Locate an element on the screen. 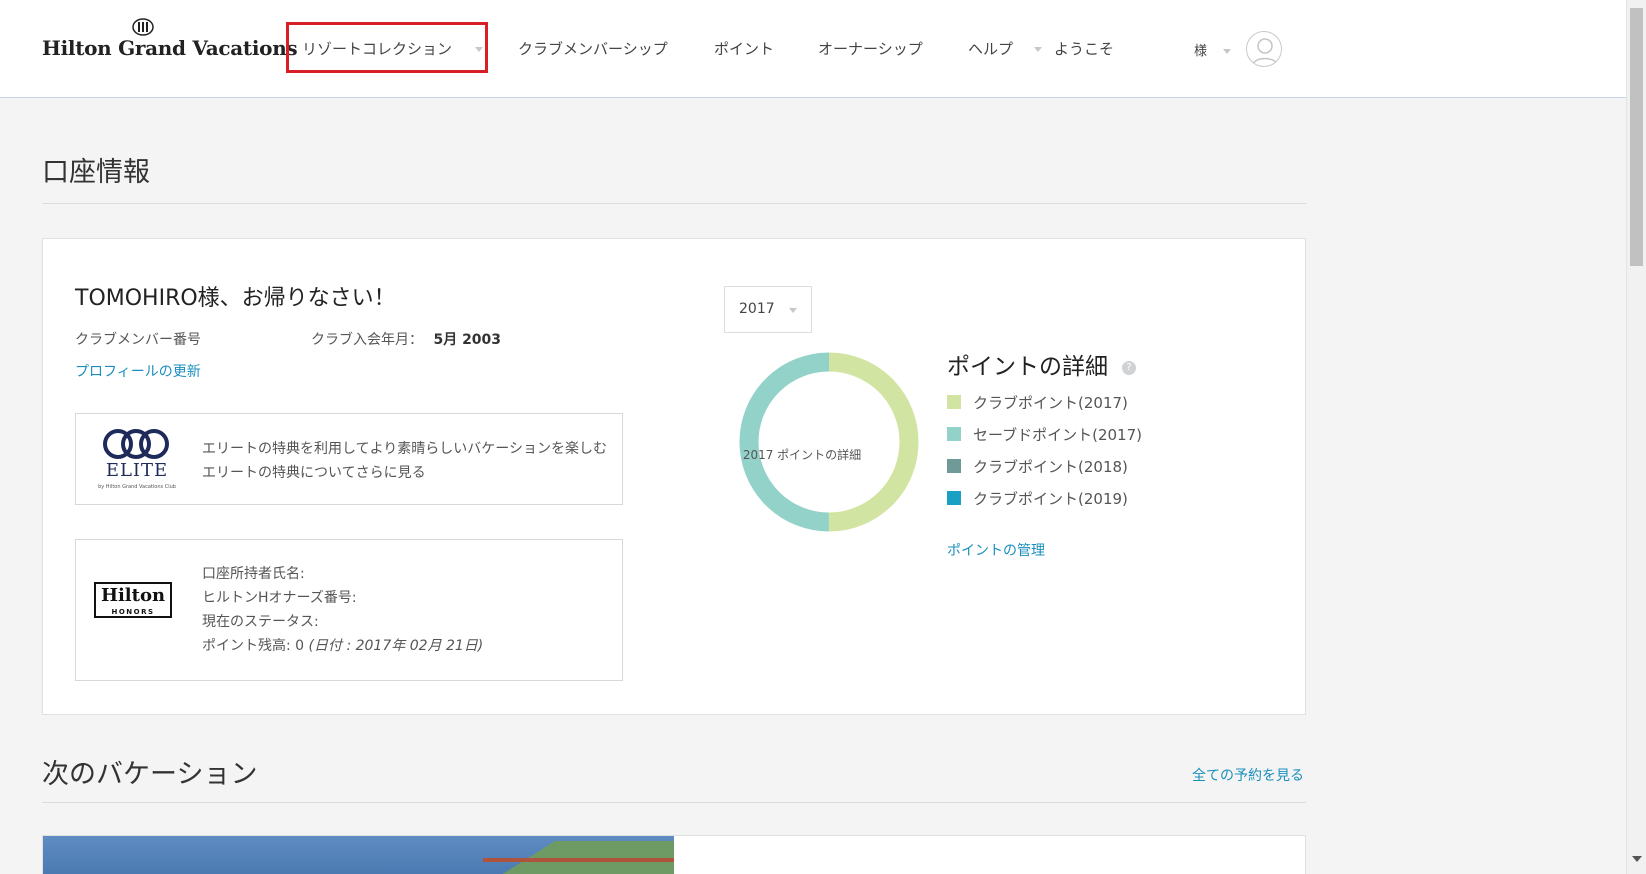  nav-help: ヘルプ is located at coordinates (1005, 48).